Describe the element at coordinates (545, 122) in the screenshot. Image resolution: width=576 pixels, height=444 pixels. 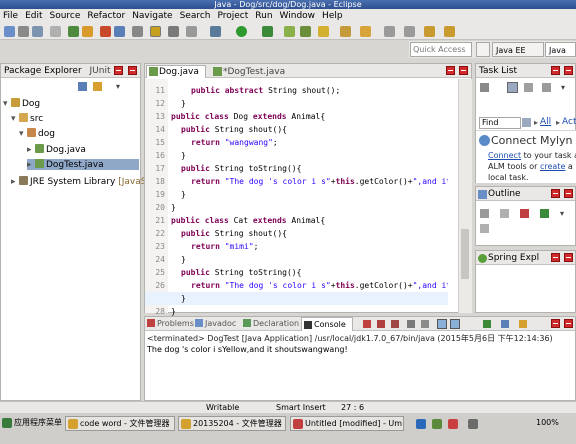
I see `all-link: All` at that location.